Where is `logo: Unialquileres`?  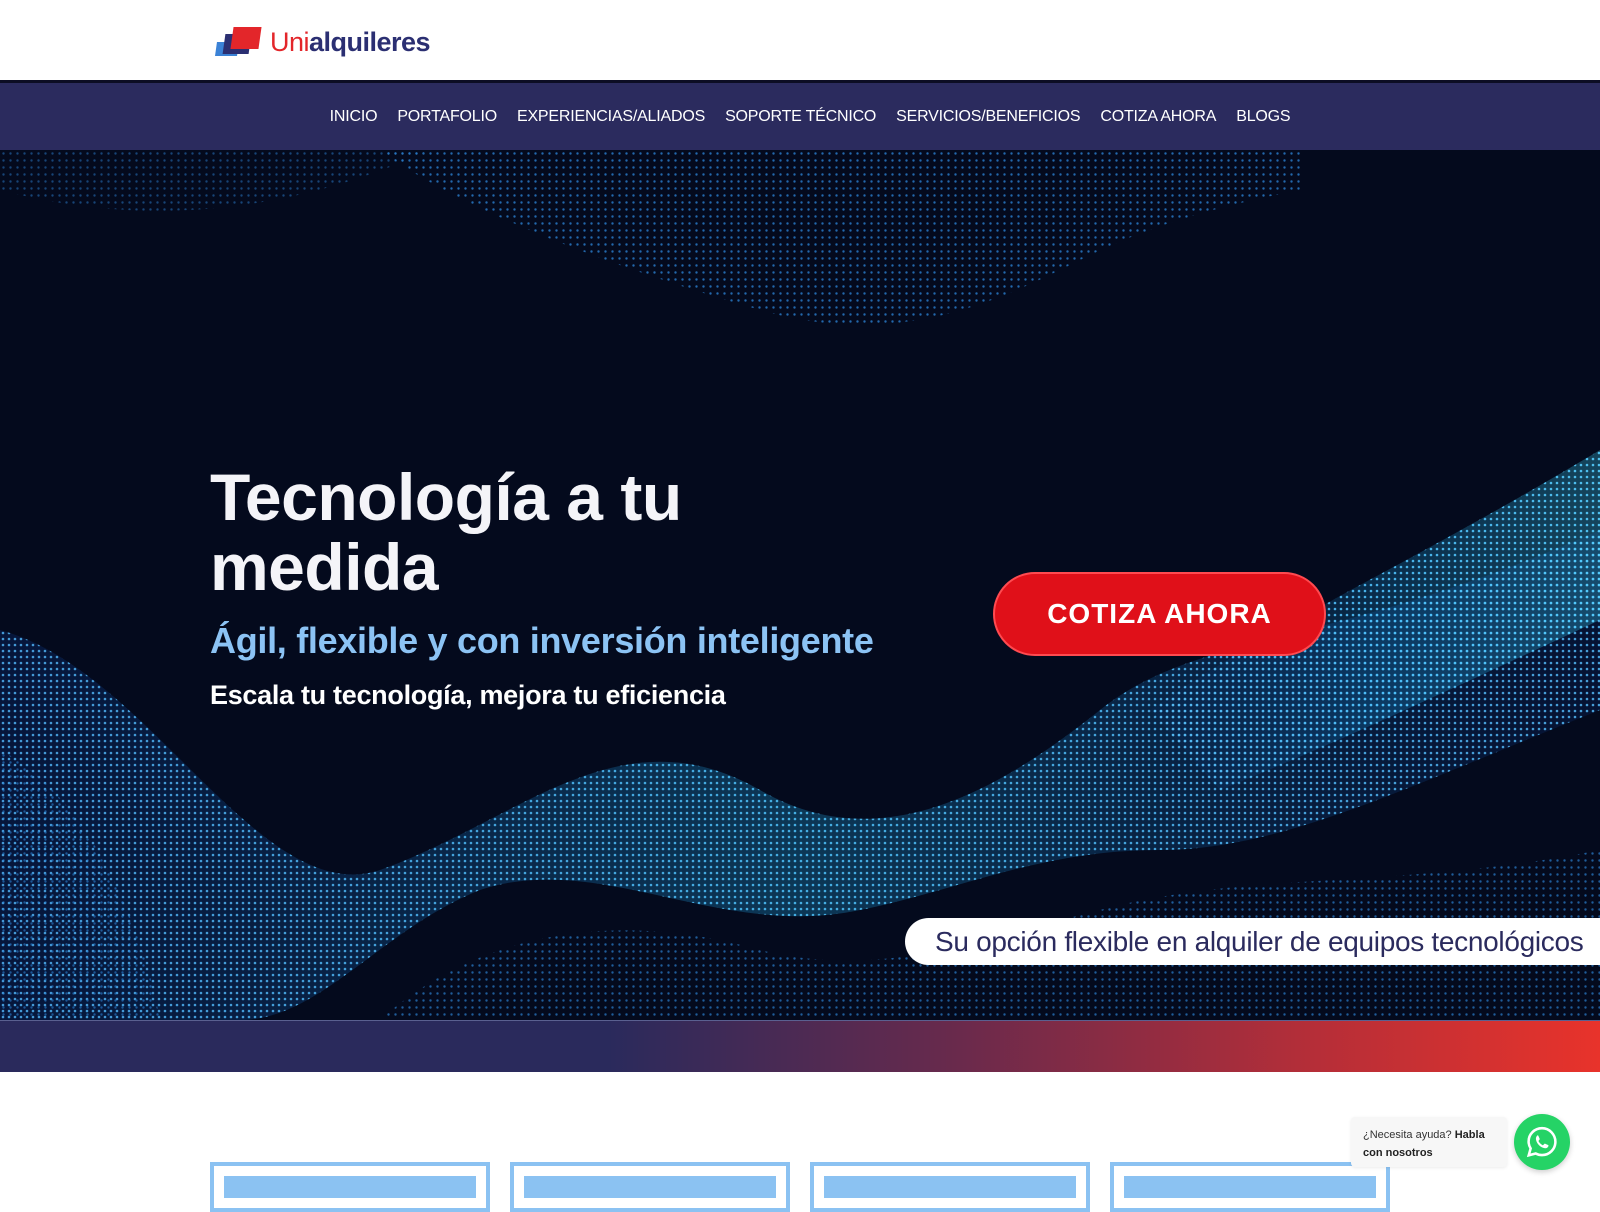 logo: Unialquileres is located at coordinates (323, 42).